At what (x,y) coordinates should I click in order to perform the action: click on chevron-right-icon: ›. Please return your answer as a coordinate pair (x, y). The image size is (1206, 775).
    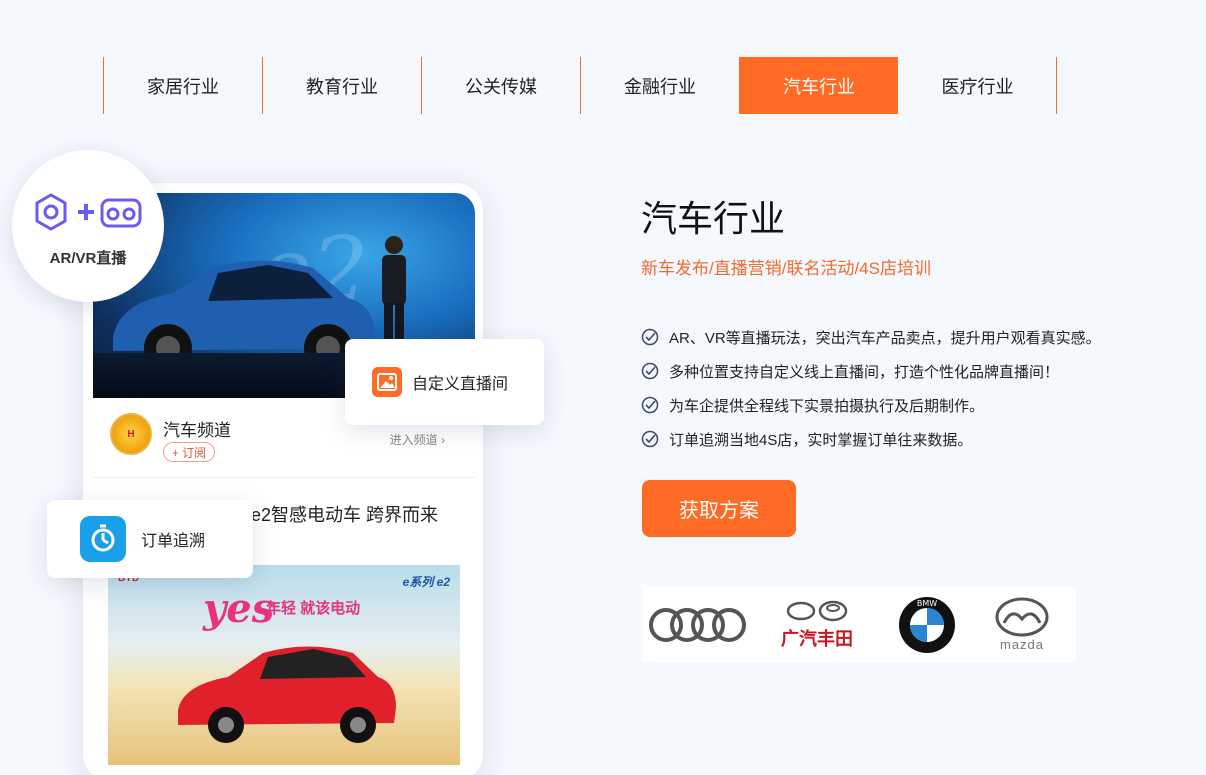
    Looking at the image, I should click on (443, 440).